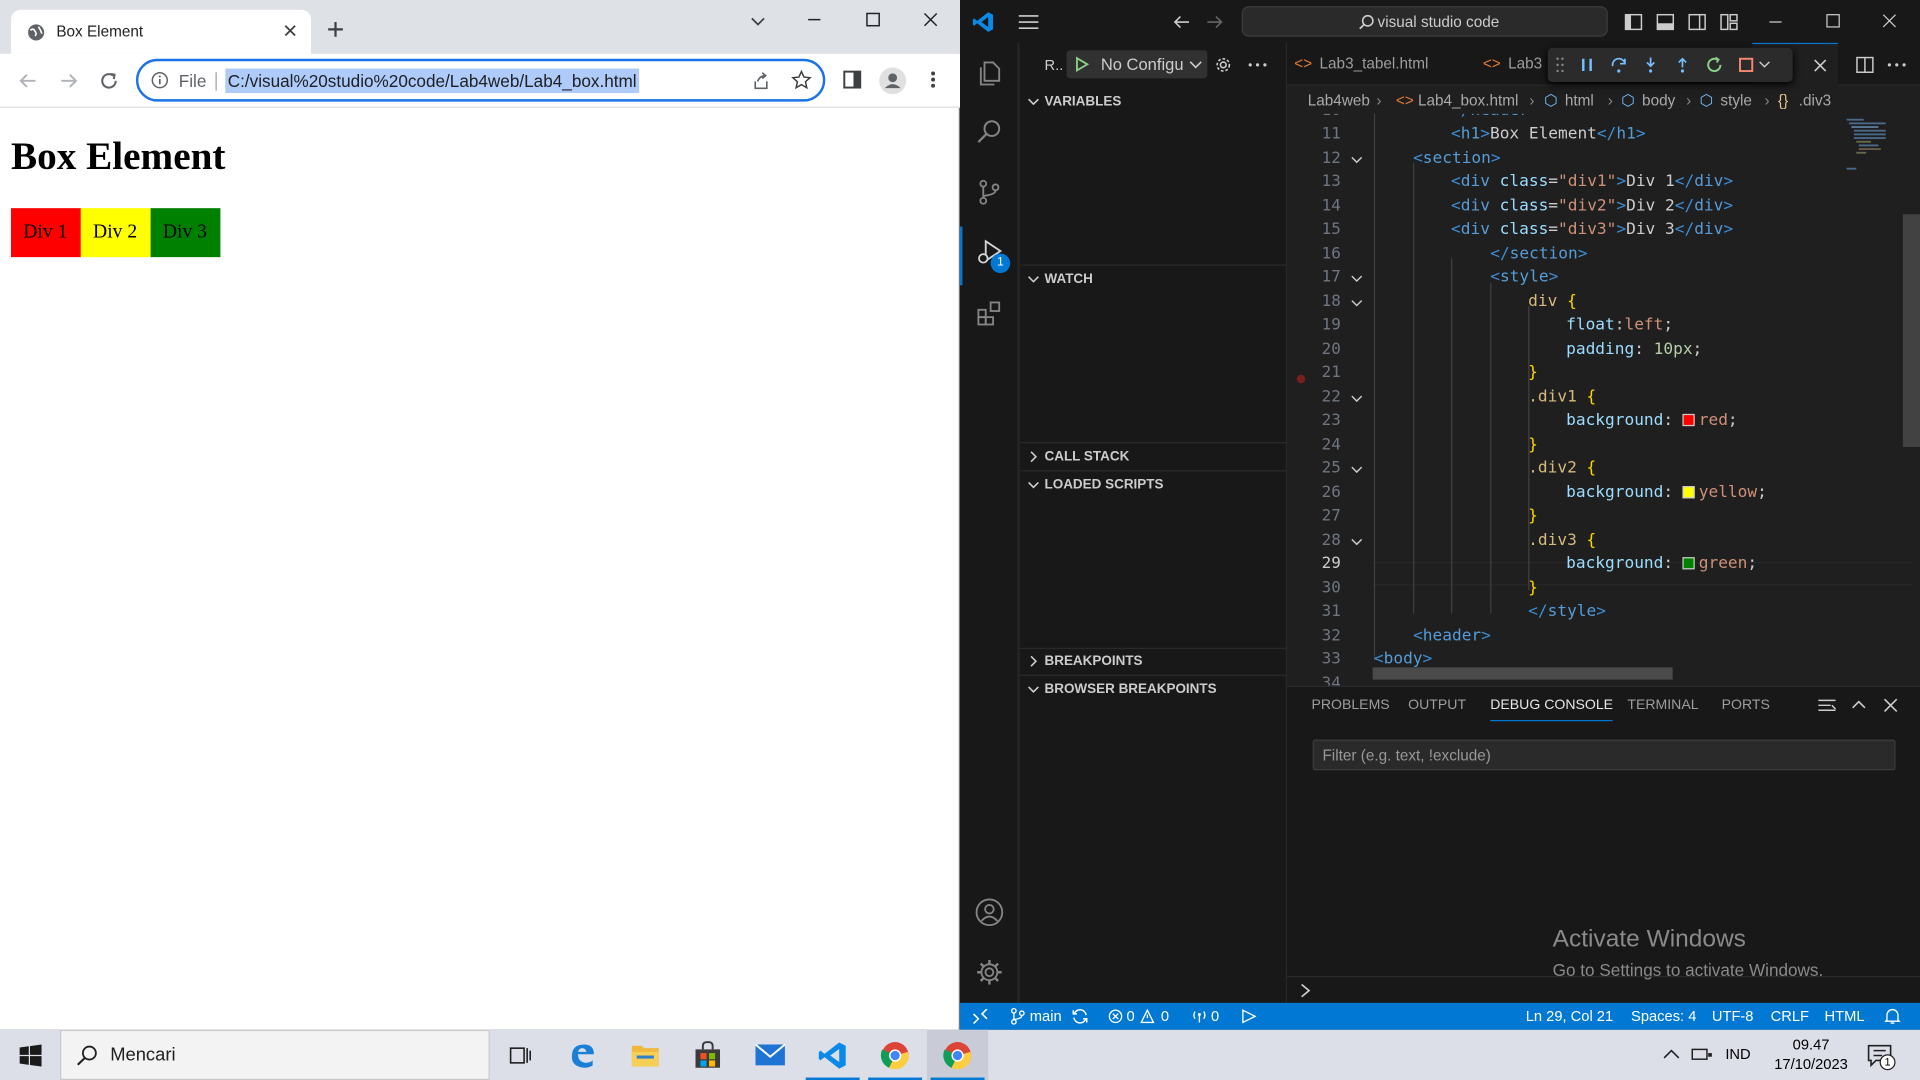 The image size is (1920, 1080). Describe the element at coordinates (1522, 673) in the screenshot. I see `horizontal-scrollbar` at that location.